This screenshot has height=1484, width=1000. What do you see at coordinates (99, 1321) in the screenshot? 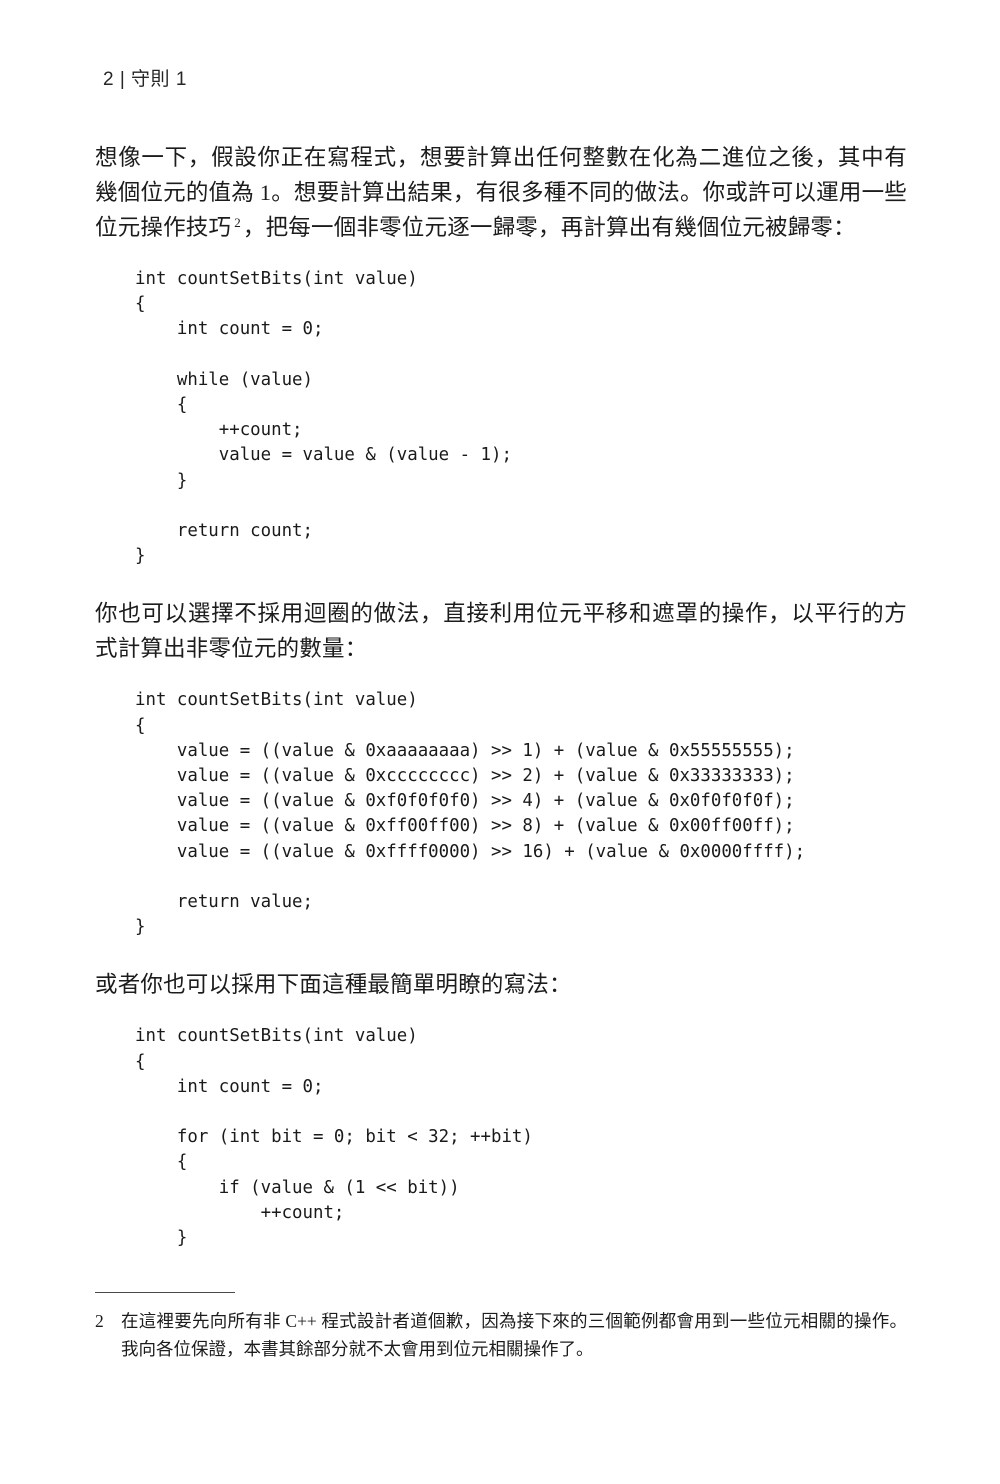
I see `footnote-number: 2` at bounding box center [99, 1321].